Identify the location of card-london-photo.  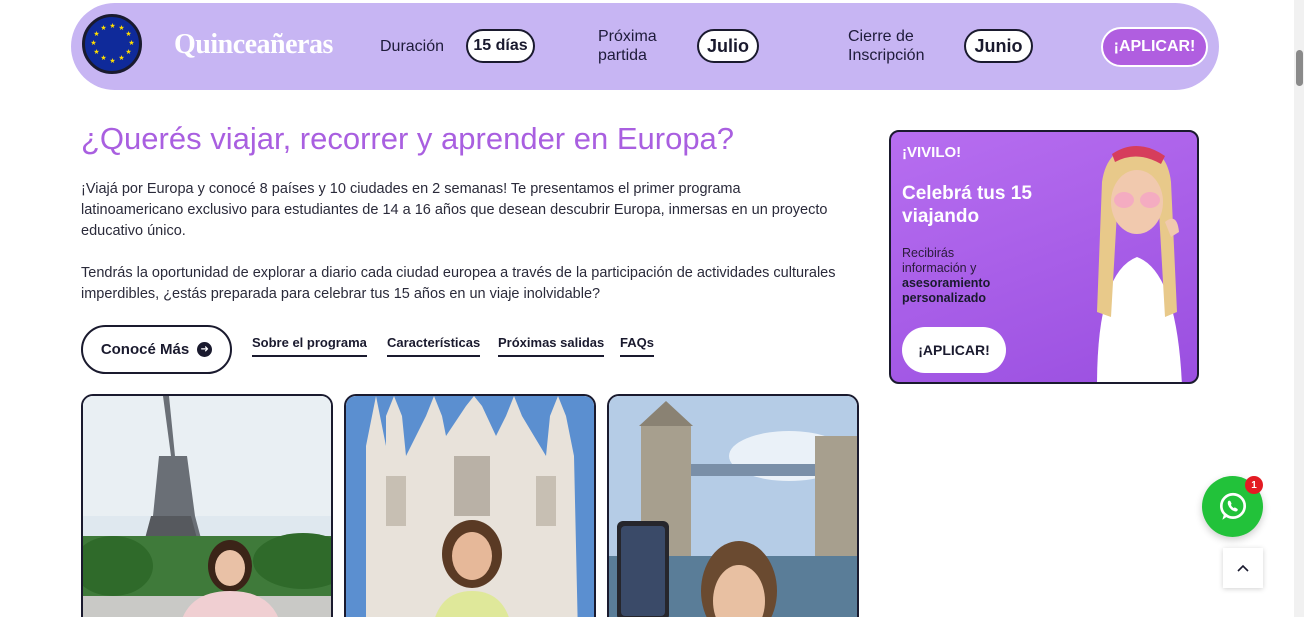
(733, 505).